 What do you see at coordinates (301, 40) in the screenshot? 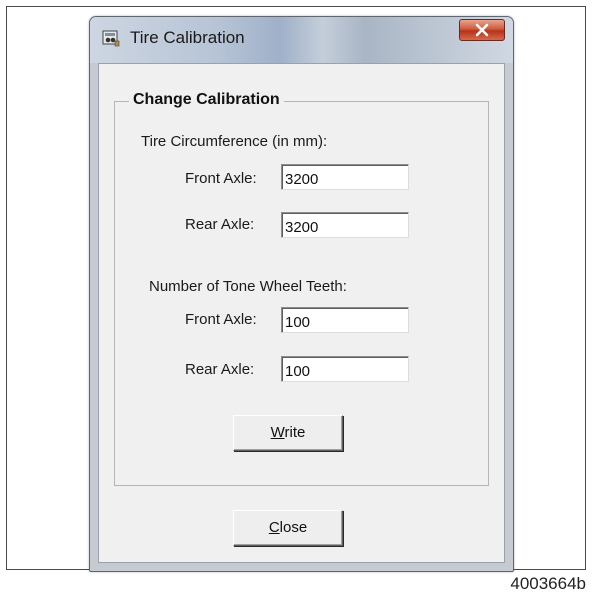
I see `title-bar: Tire Calibration` at bounding box center [301, 40].